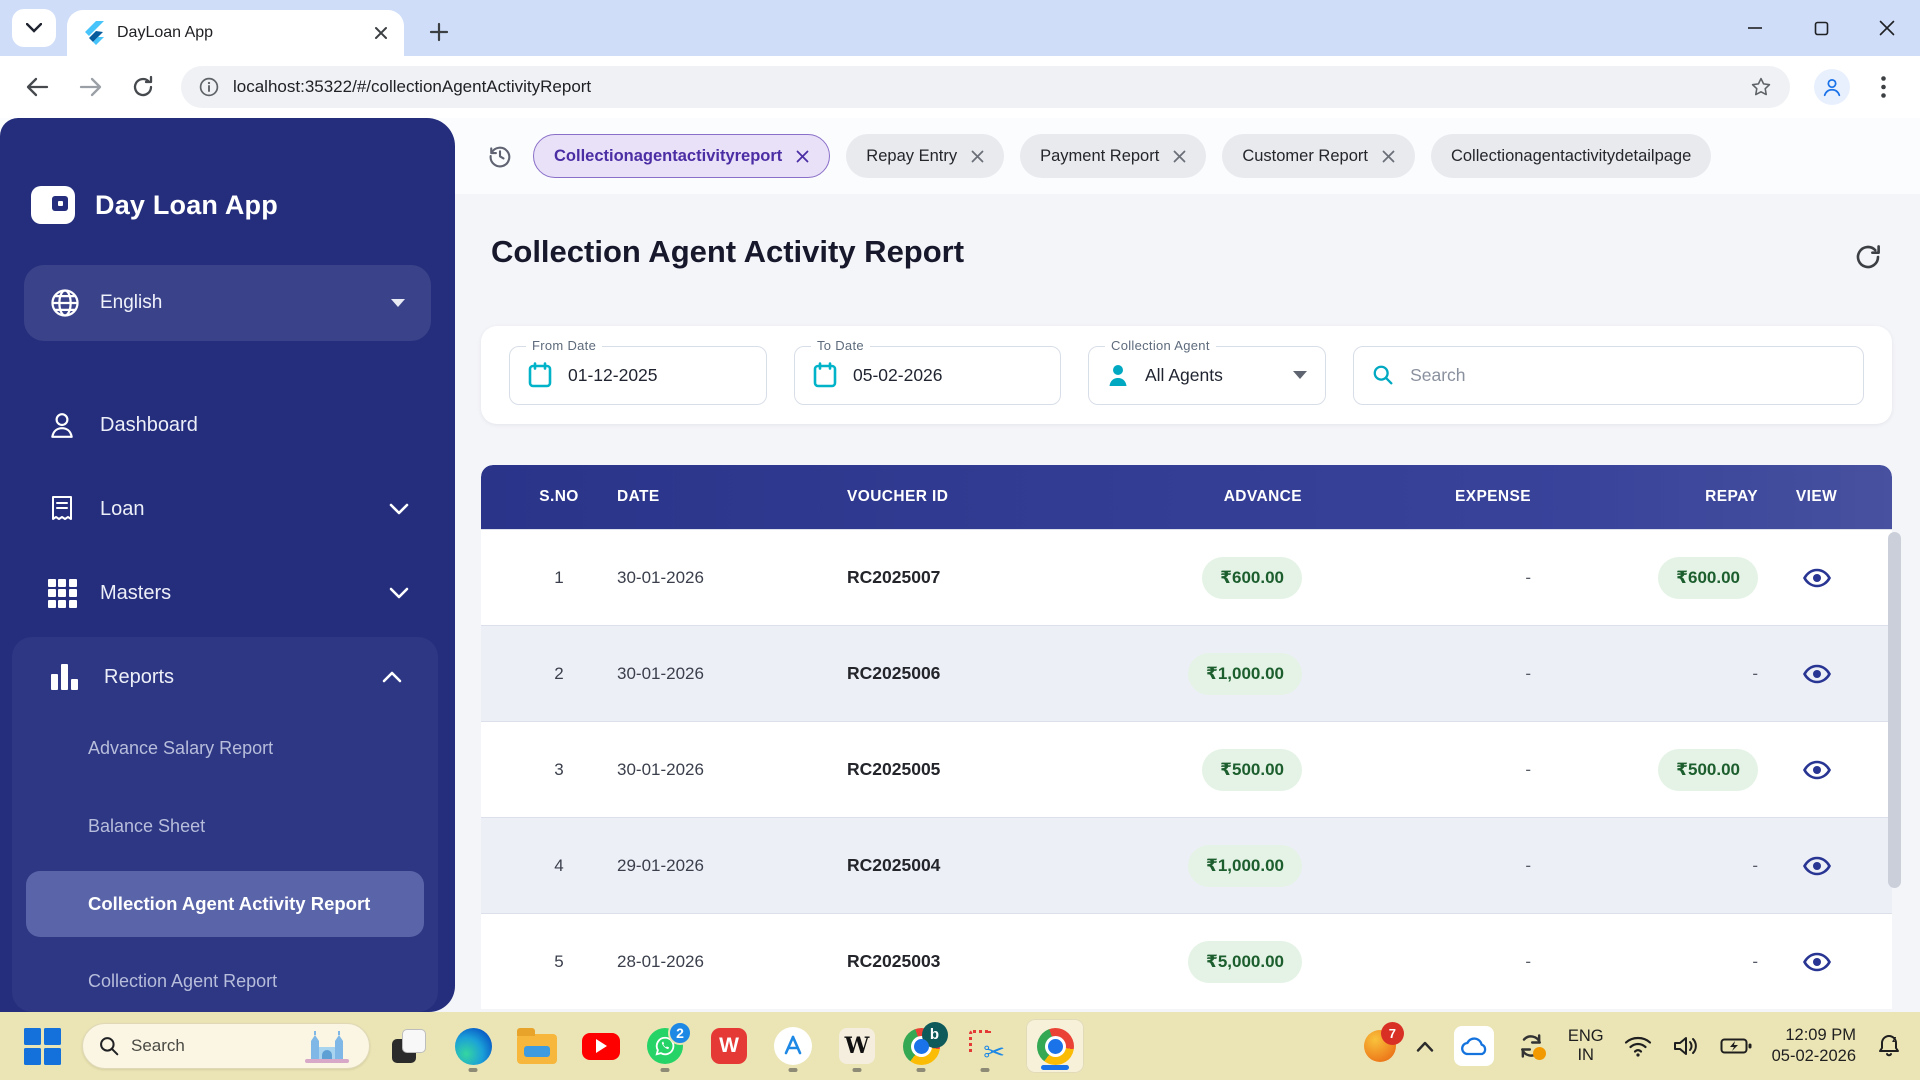 The height and width of the screenshot is (1080, 1920). Describe the element at coordinates (601, 1046) in the screenshot. I see `youtube-app-button` at that location.